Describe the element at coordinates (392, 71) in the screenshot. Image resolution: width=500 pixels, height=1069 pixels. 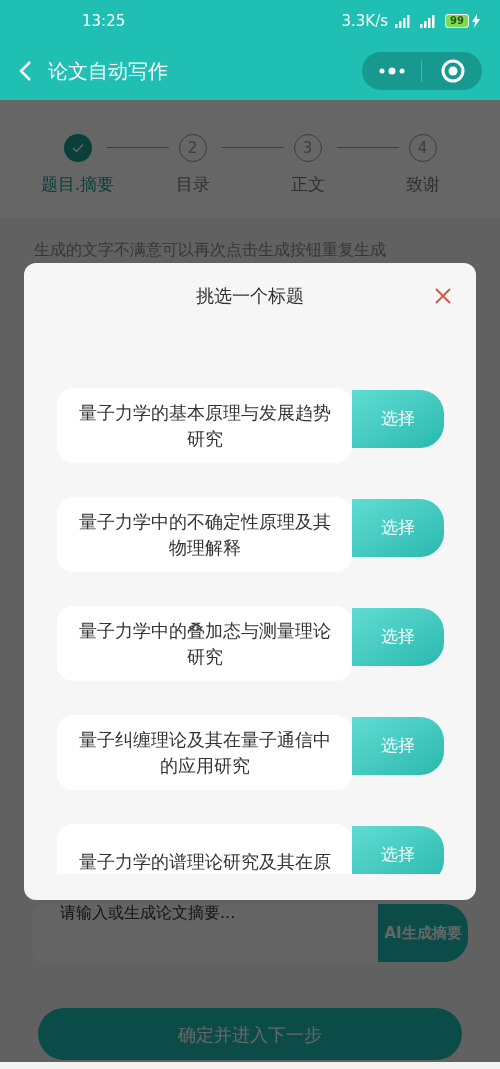
I see `more-icon` at that location.